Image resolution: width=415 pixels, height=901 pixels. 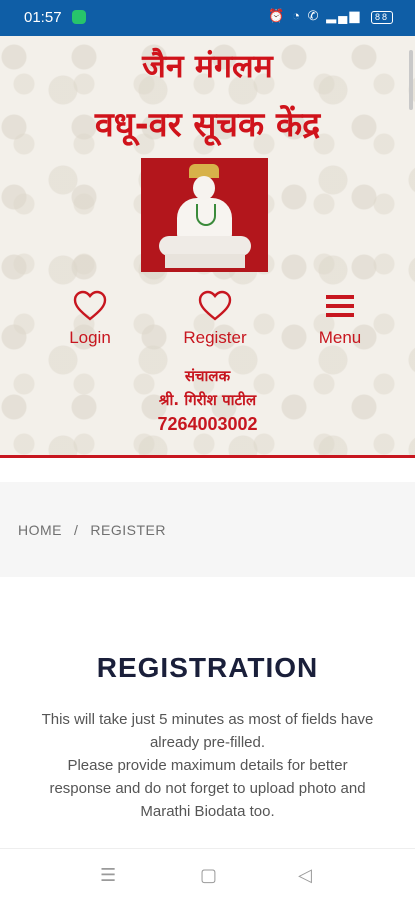 I want to click on login-button: Login, so click(x=90, y=319).